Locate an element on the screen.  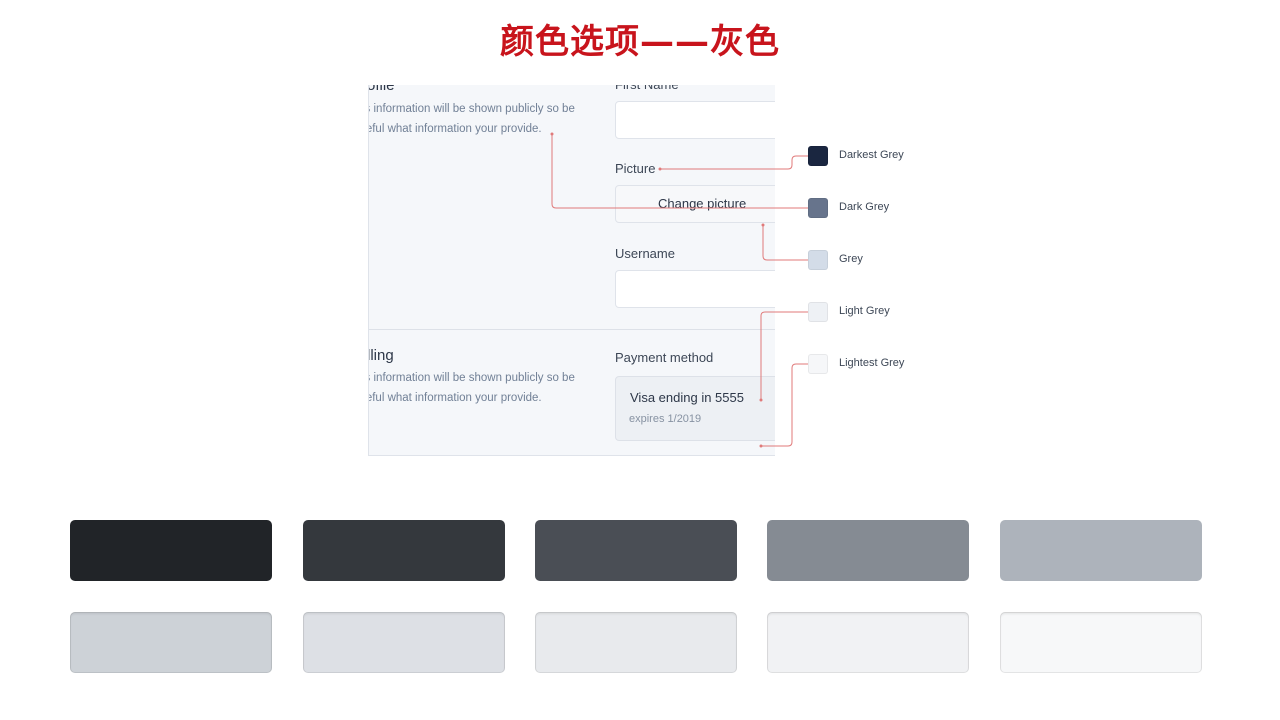
profile-section-title: ofile is located at coordinates (381, 89).